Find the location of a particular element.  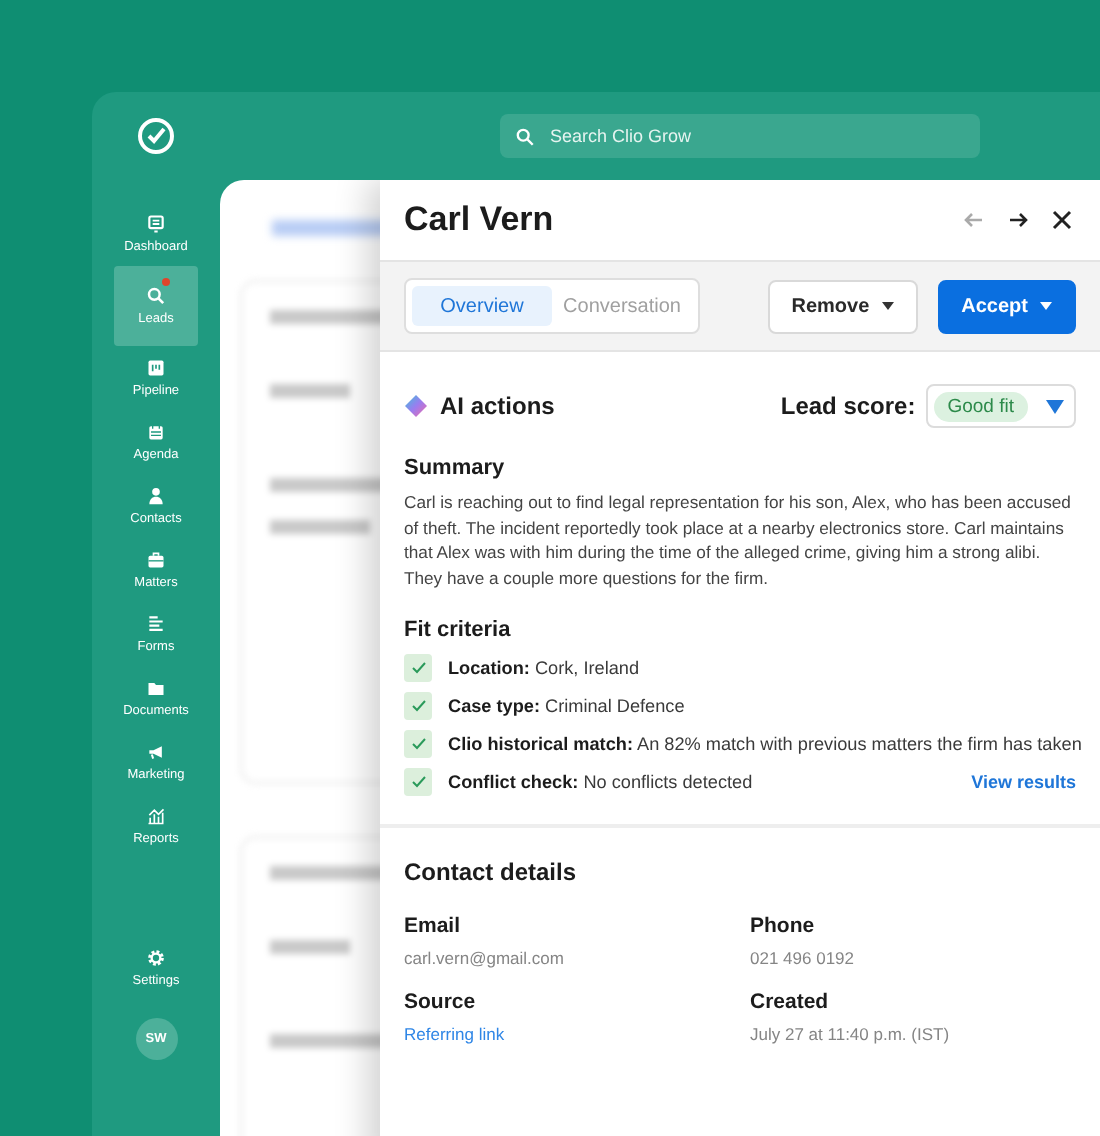

ai-actions-heading: AI actions is located at coordinates (497, 406).